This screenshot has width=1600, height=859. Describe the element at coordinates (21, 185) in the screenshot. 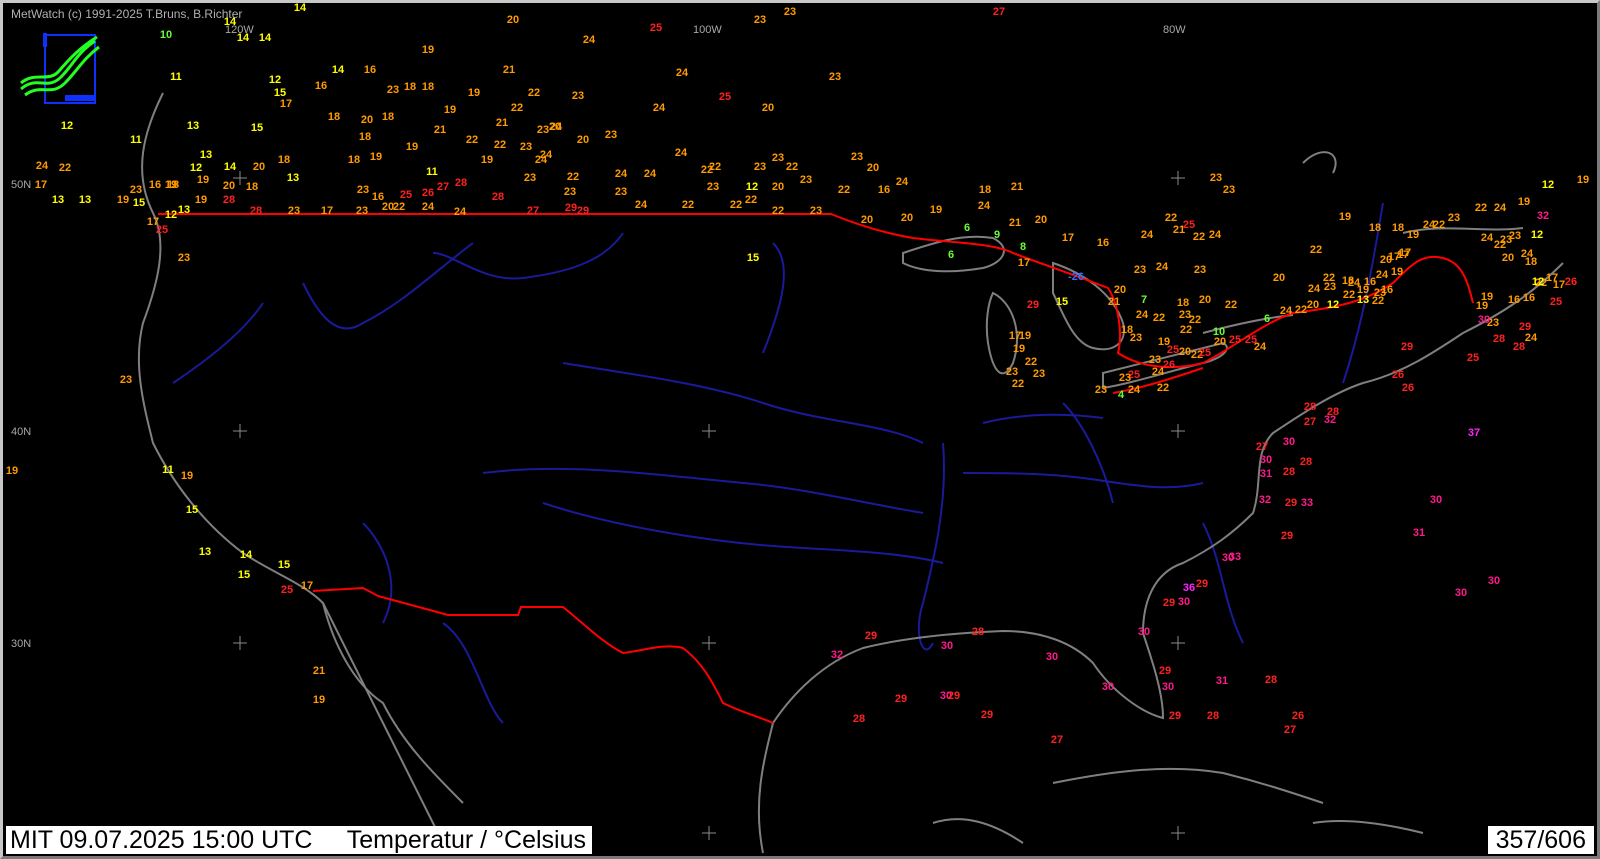

I see `lat-label-50n: 50N` at that location.